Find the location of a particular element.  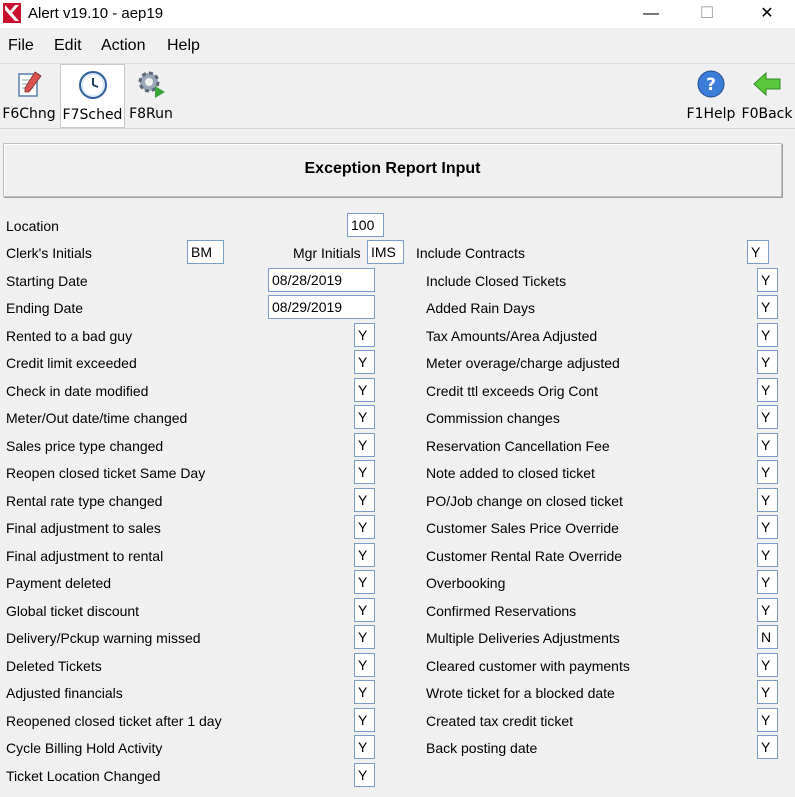

menu-file: File is located at coordinates (21, 46).